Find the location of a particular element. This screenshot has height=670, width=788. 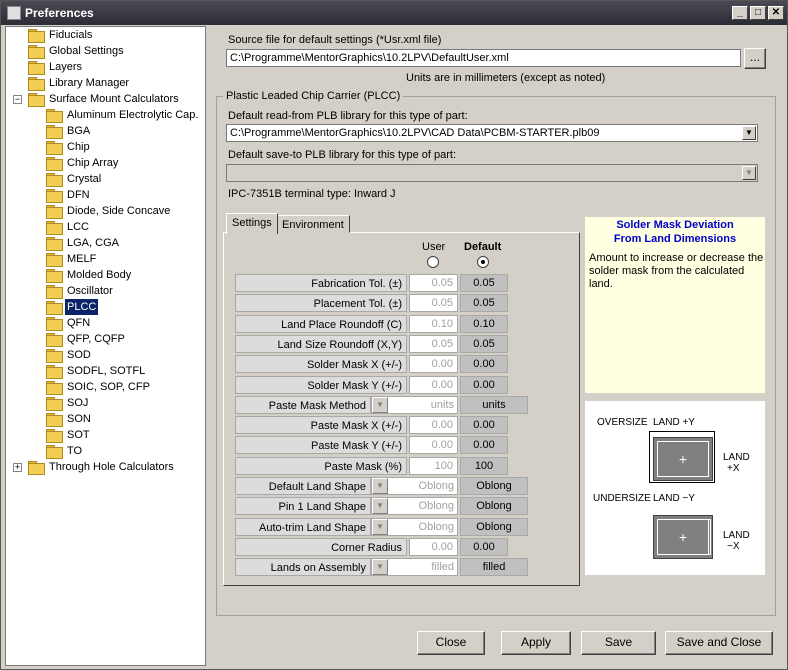

tree-item-1: Global Settings is located at coordinates (105, 51).